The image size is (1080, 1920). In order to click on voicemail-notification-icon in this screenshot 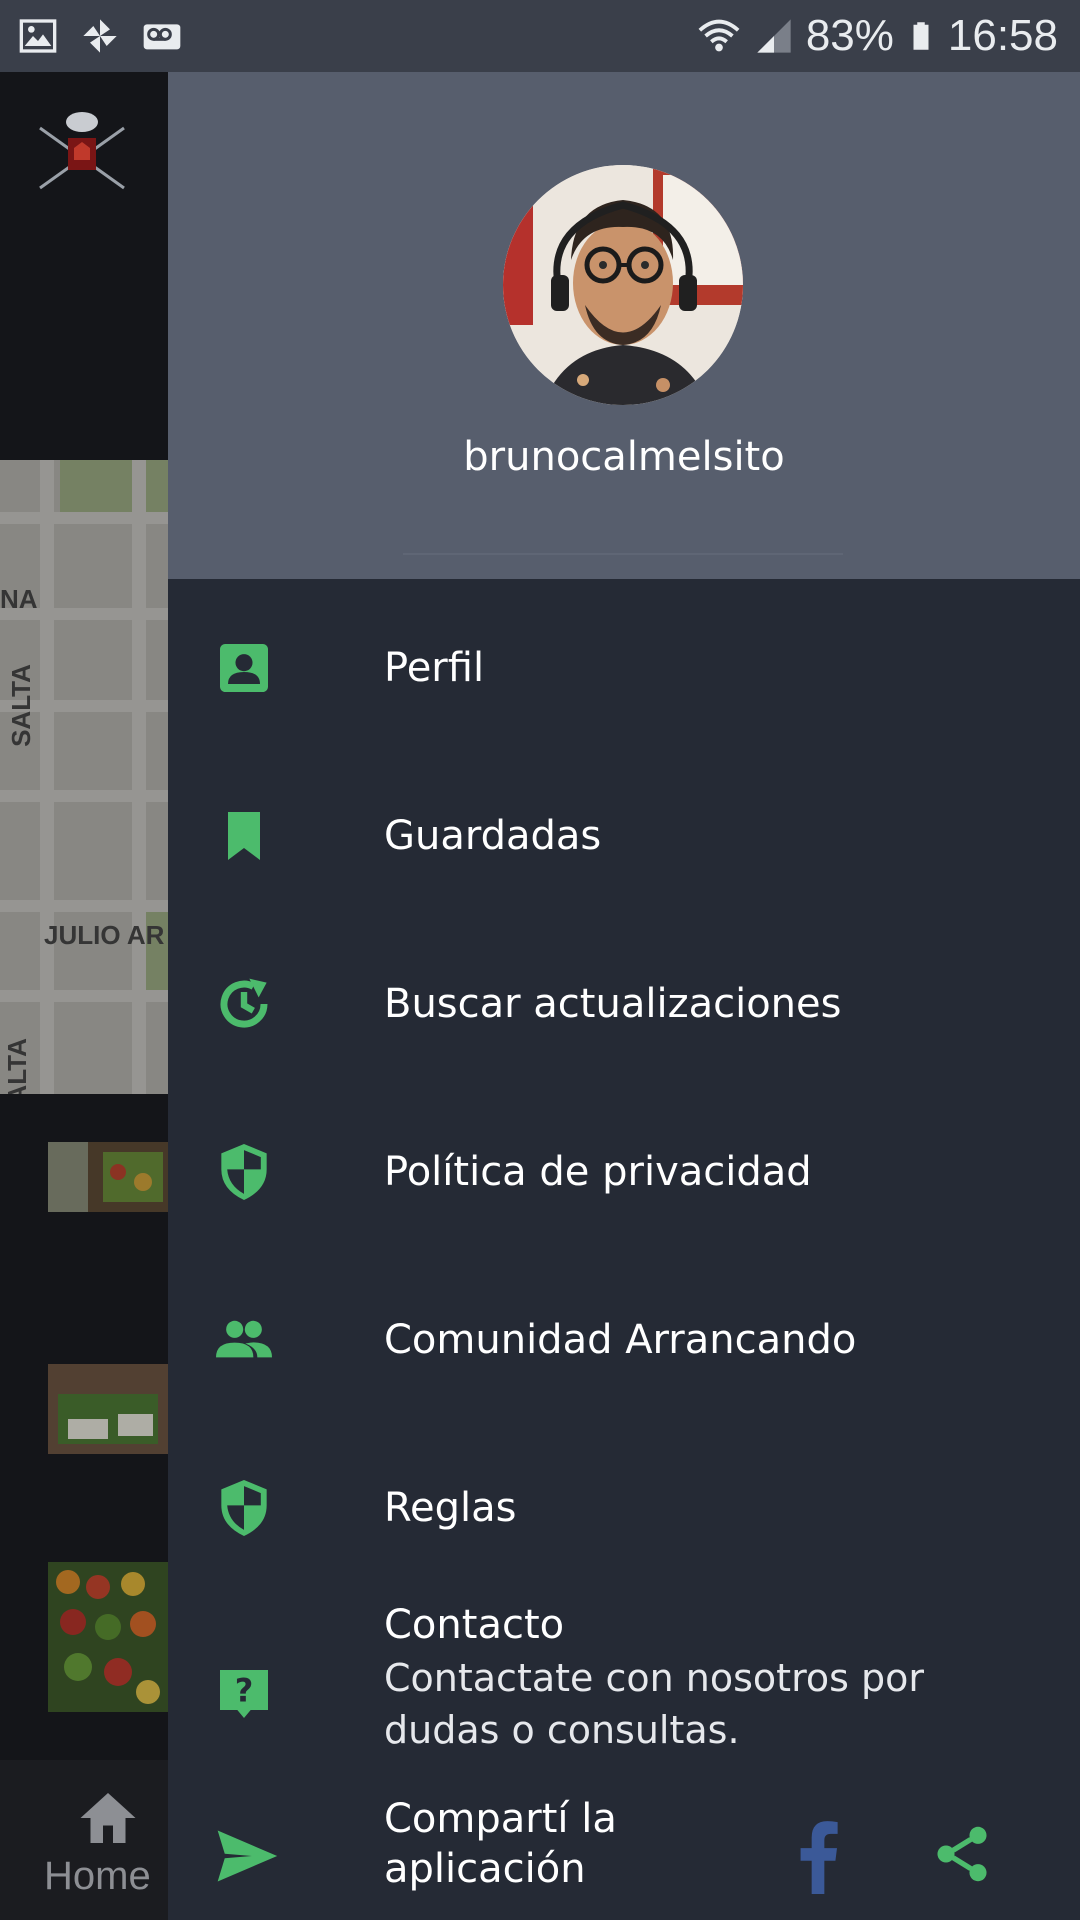, I will do `click(162, 37)`.